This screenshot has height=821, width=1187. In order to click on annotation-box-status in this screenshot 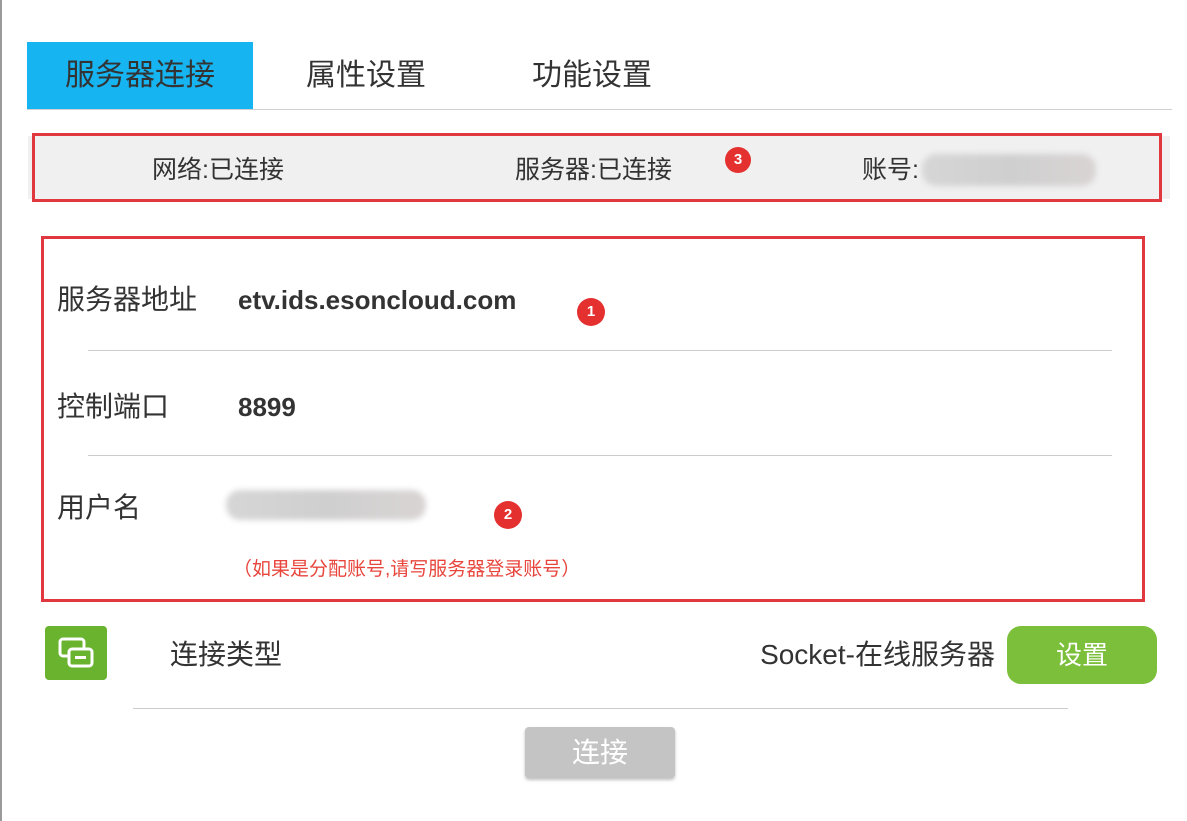, I will do `click(597, 167)`.